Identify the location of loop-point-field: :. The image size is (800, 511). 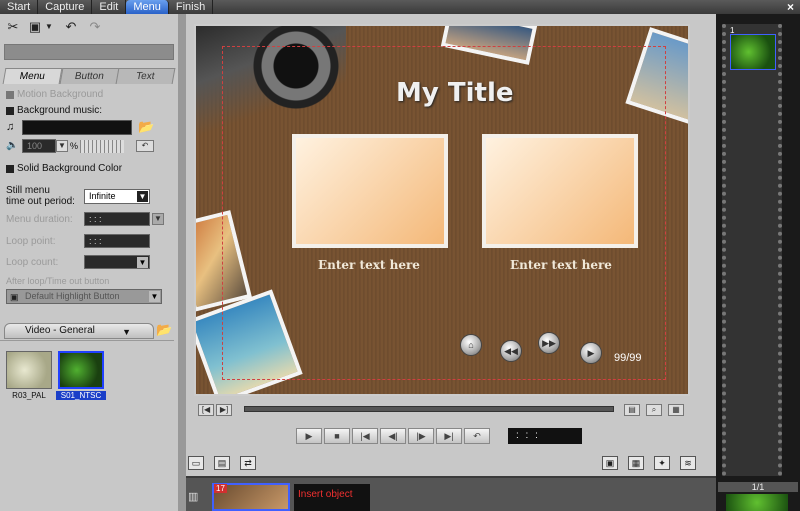
(117, 241).